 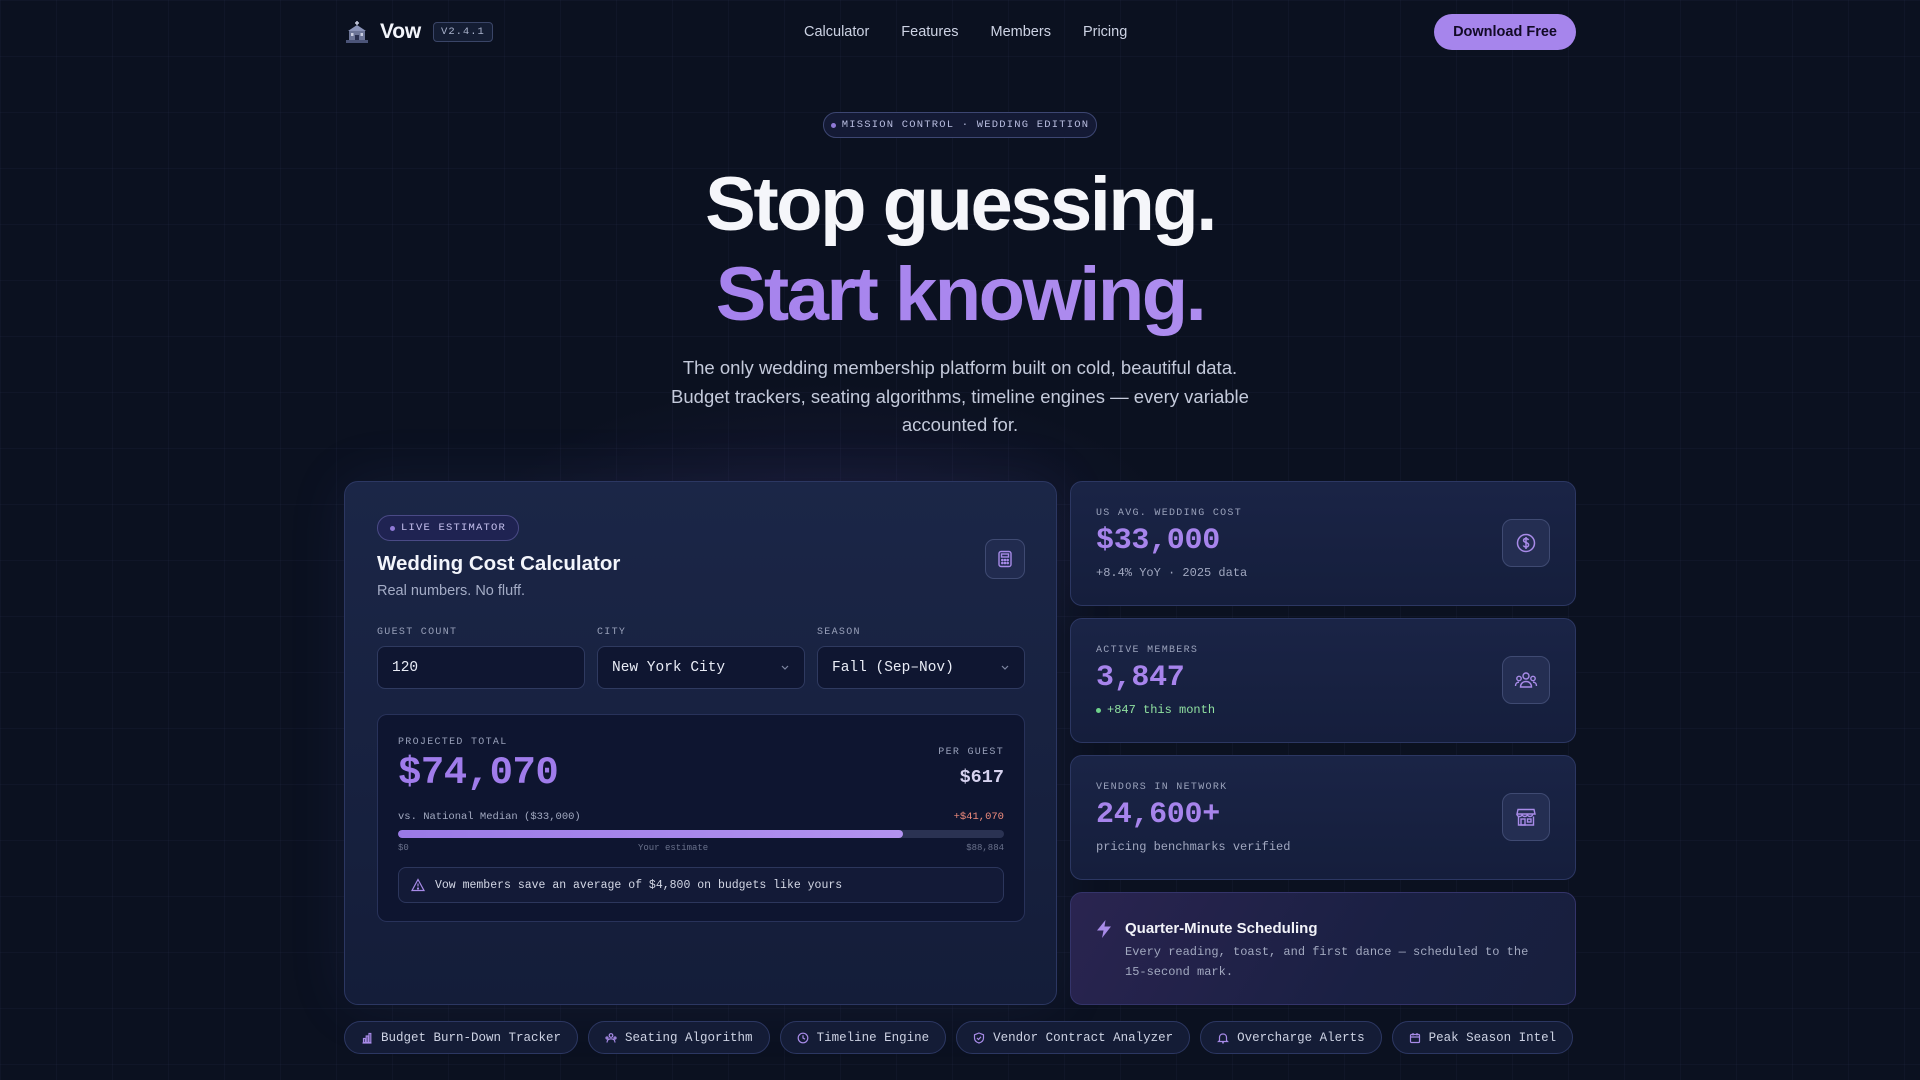 I want to click on season-chevron-down-icon, so click(x=1005, y=667).